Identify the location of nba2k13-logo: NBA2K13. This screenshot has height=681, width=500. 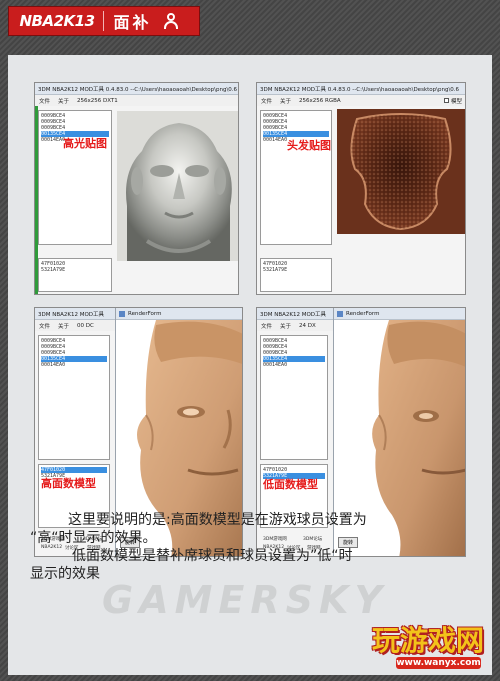
(56, 21).